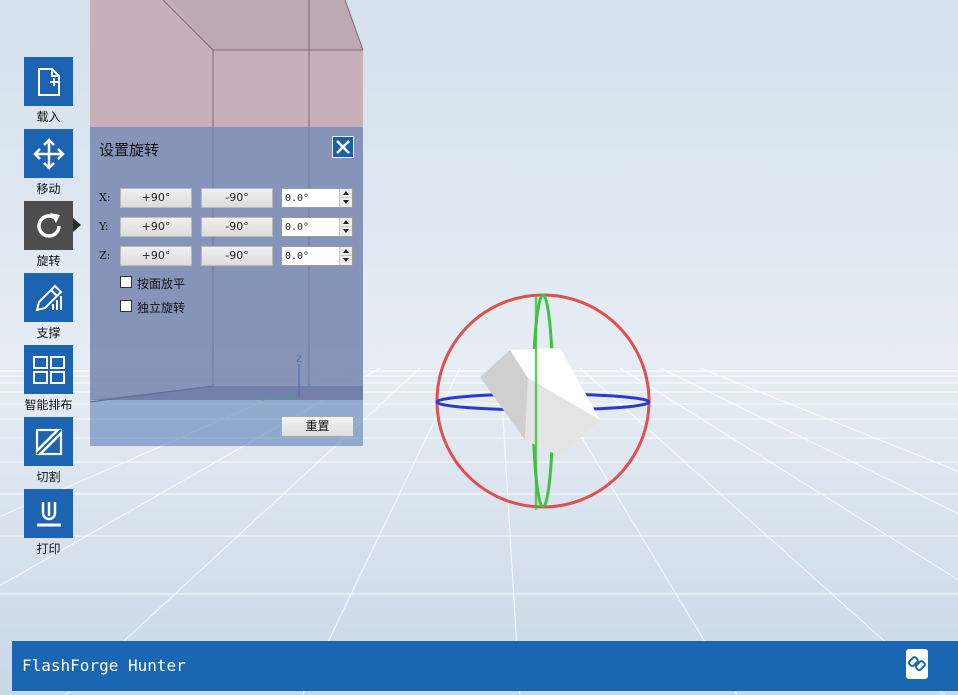  Describe the element at coordinates (346, 231) in the screenshot. I see `y-angle-down-icon` at that location.